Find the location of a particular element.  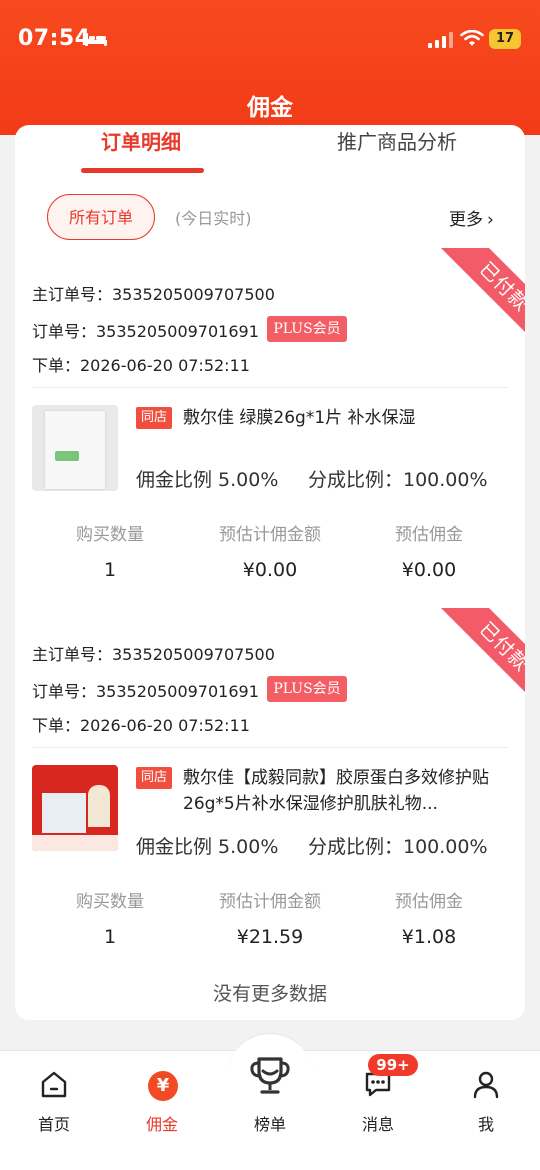

wifi-icon is located at coordinates (472, 38).